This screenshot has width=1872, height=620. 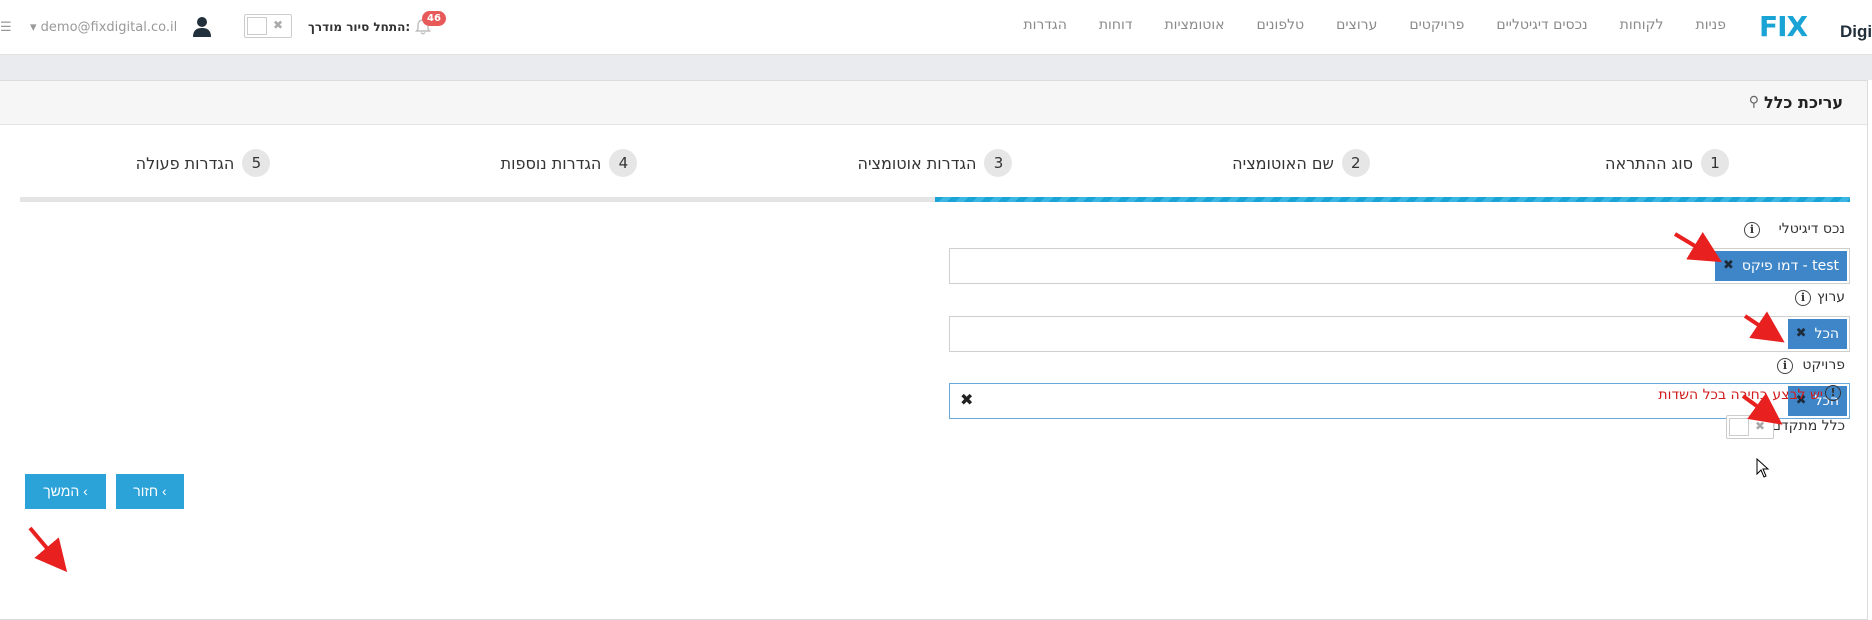 I want to click on panel-header: עריכת כלל ⚲, so click(x=933, y=103).